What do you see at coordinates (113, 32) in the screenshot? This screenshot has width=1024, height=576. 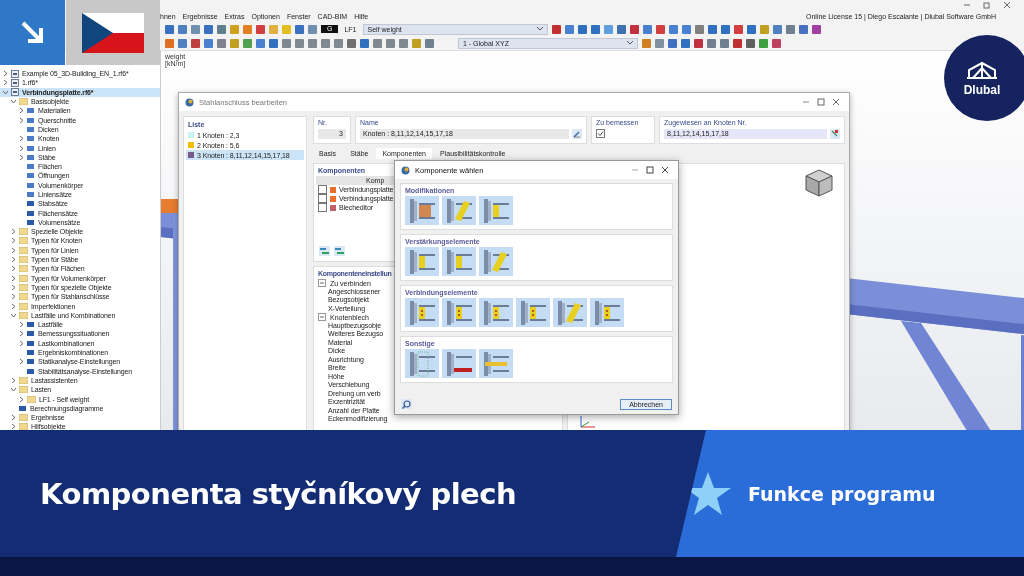 I see `czech-flag-icon` at bounding box center [113, 32].